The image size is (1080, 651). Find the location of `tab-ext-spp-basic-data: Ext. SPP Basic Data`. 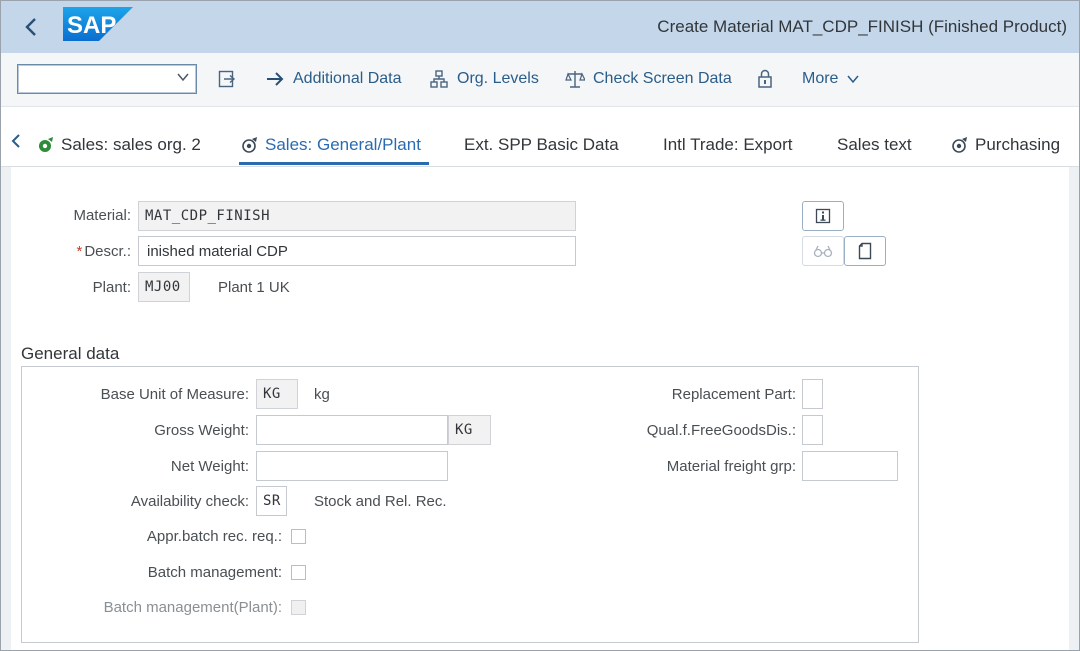

tab-ext-spp-basic-data: Ext. SPP Basic Data is located at coordinates (541, 145).